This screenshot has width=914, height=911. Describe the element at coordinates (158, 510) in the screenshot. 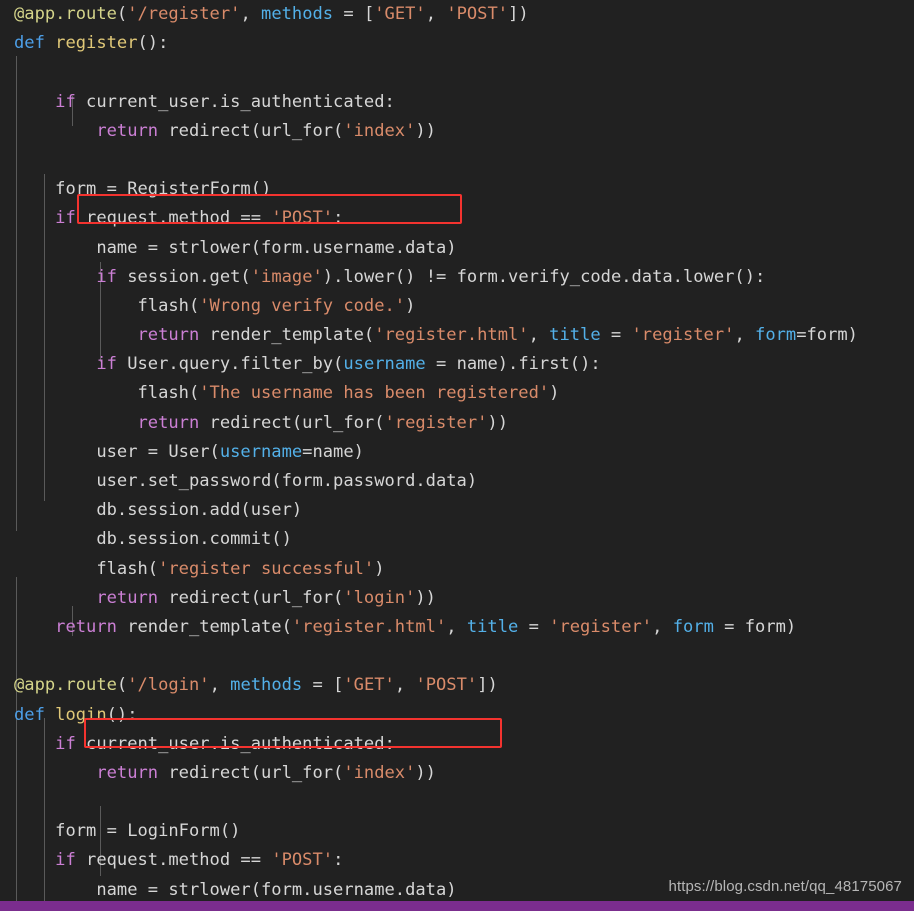

I see `code-token: db.session.add(user)` at that location.